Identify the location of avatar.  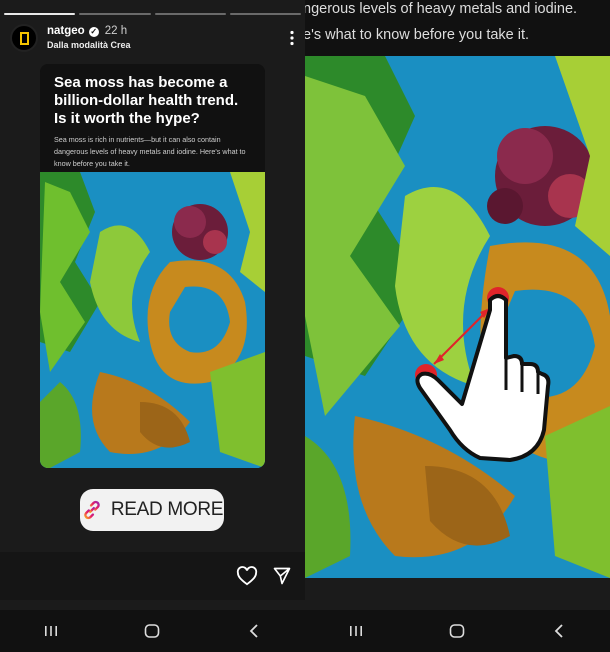
(24, 38).